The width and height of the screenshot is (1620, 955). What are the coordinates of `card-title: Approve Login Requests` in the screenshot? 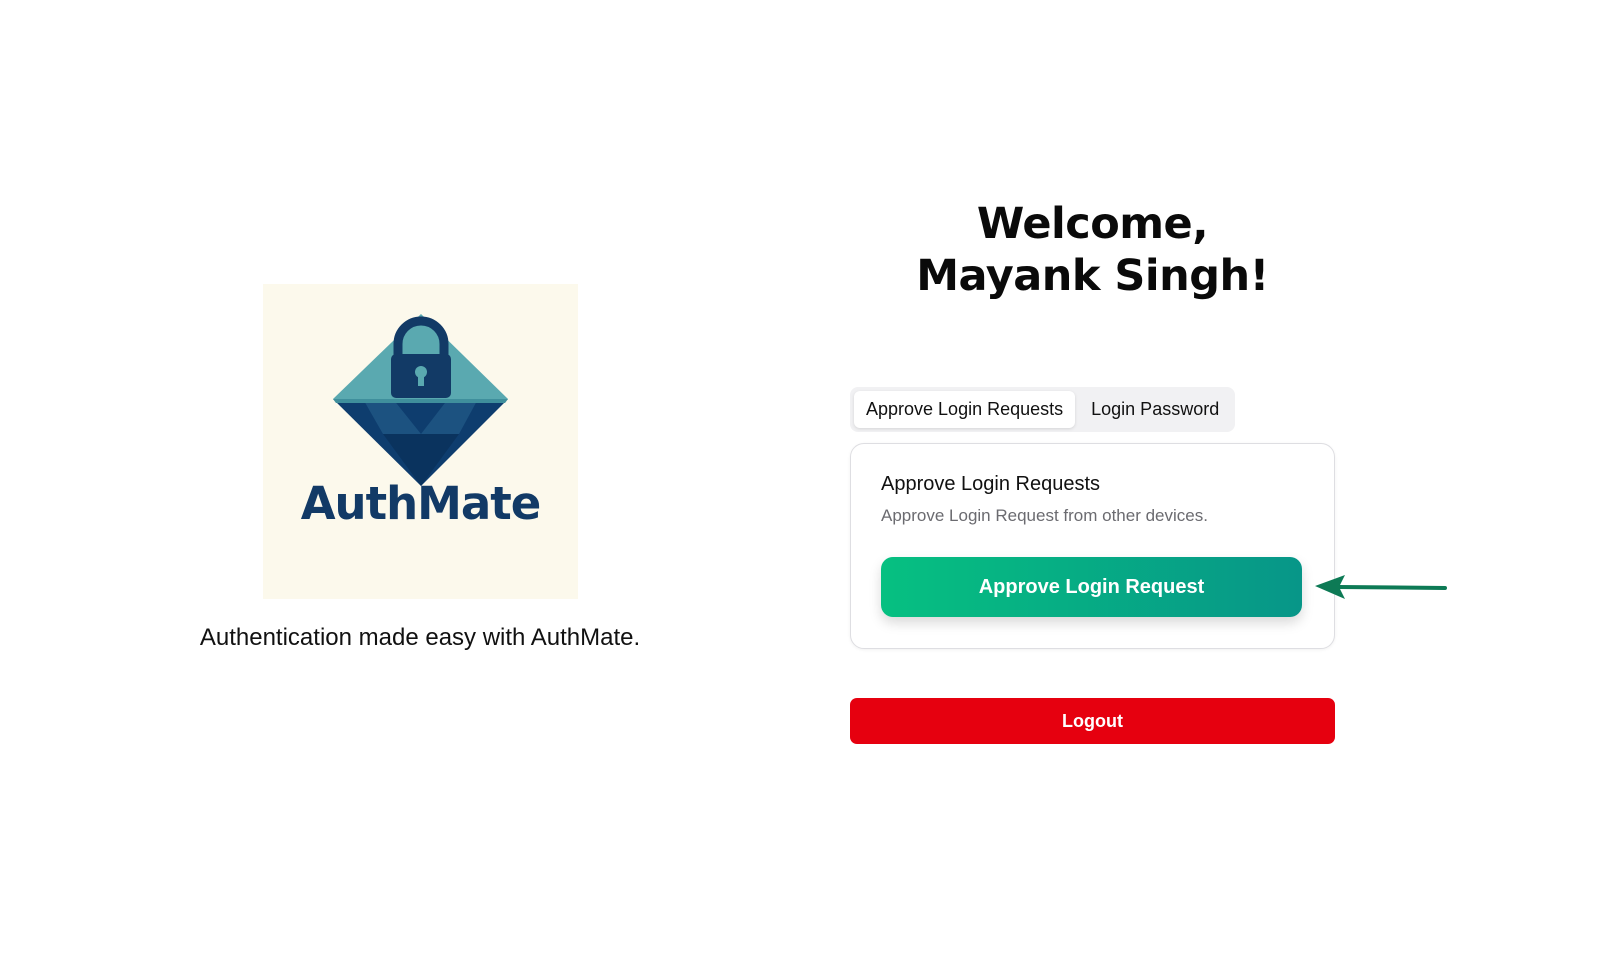 It's located at (991, 484).